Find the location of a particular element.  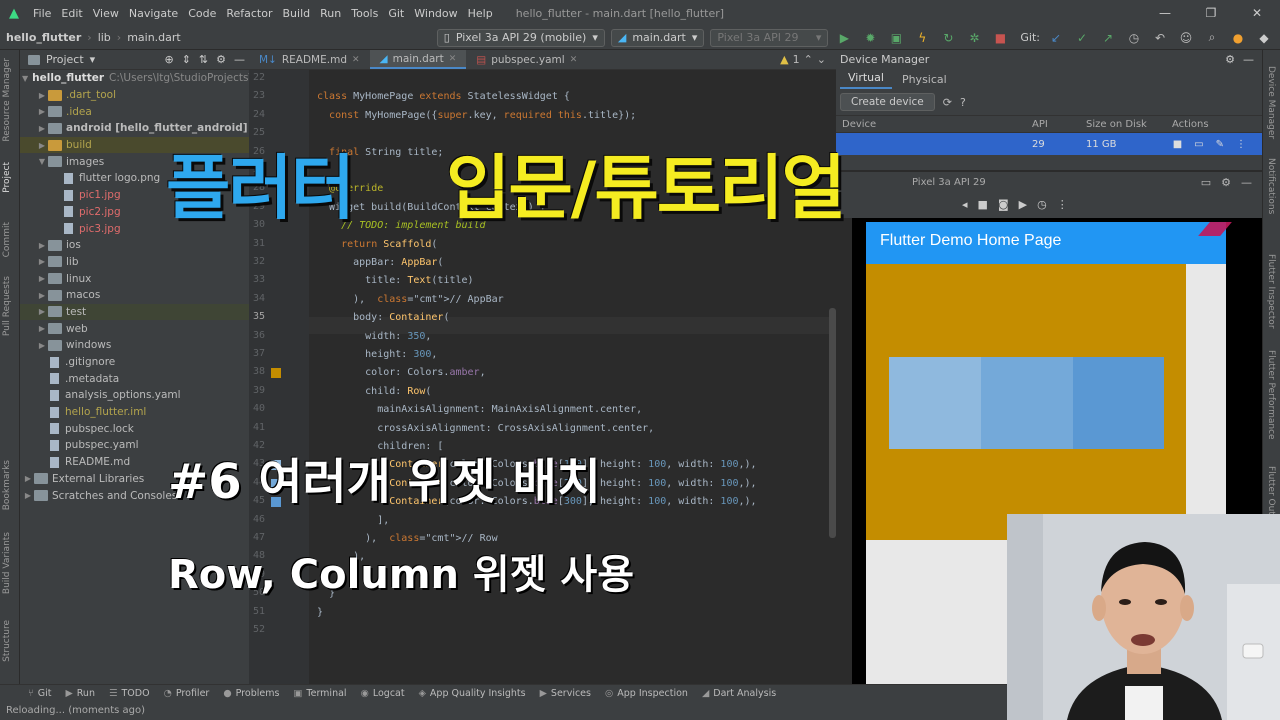

menu-file: File is located at coordinates (42, 13).